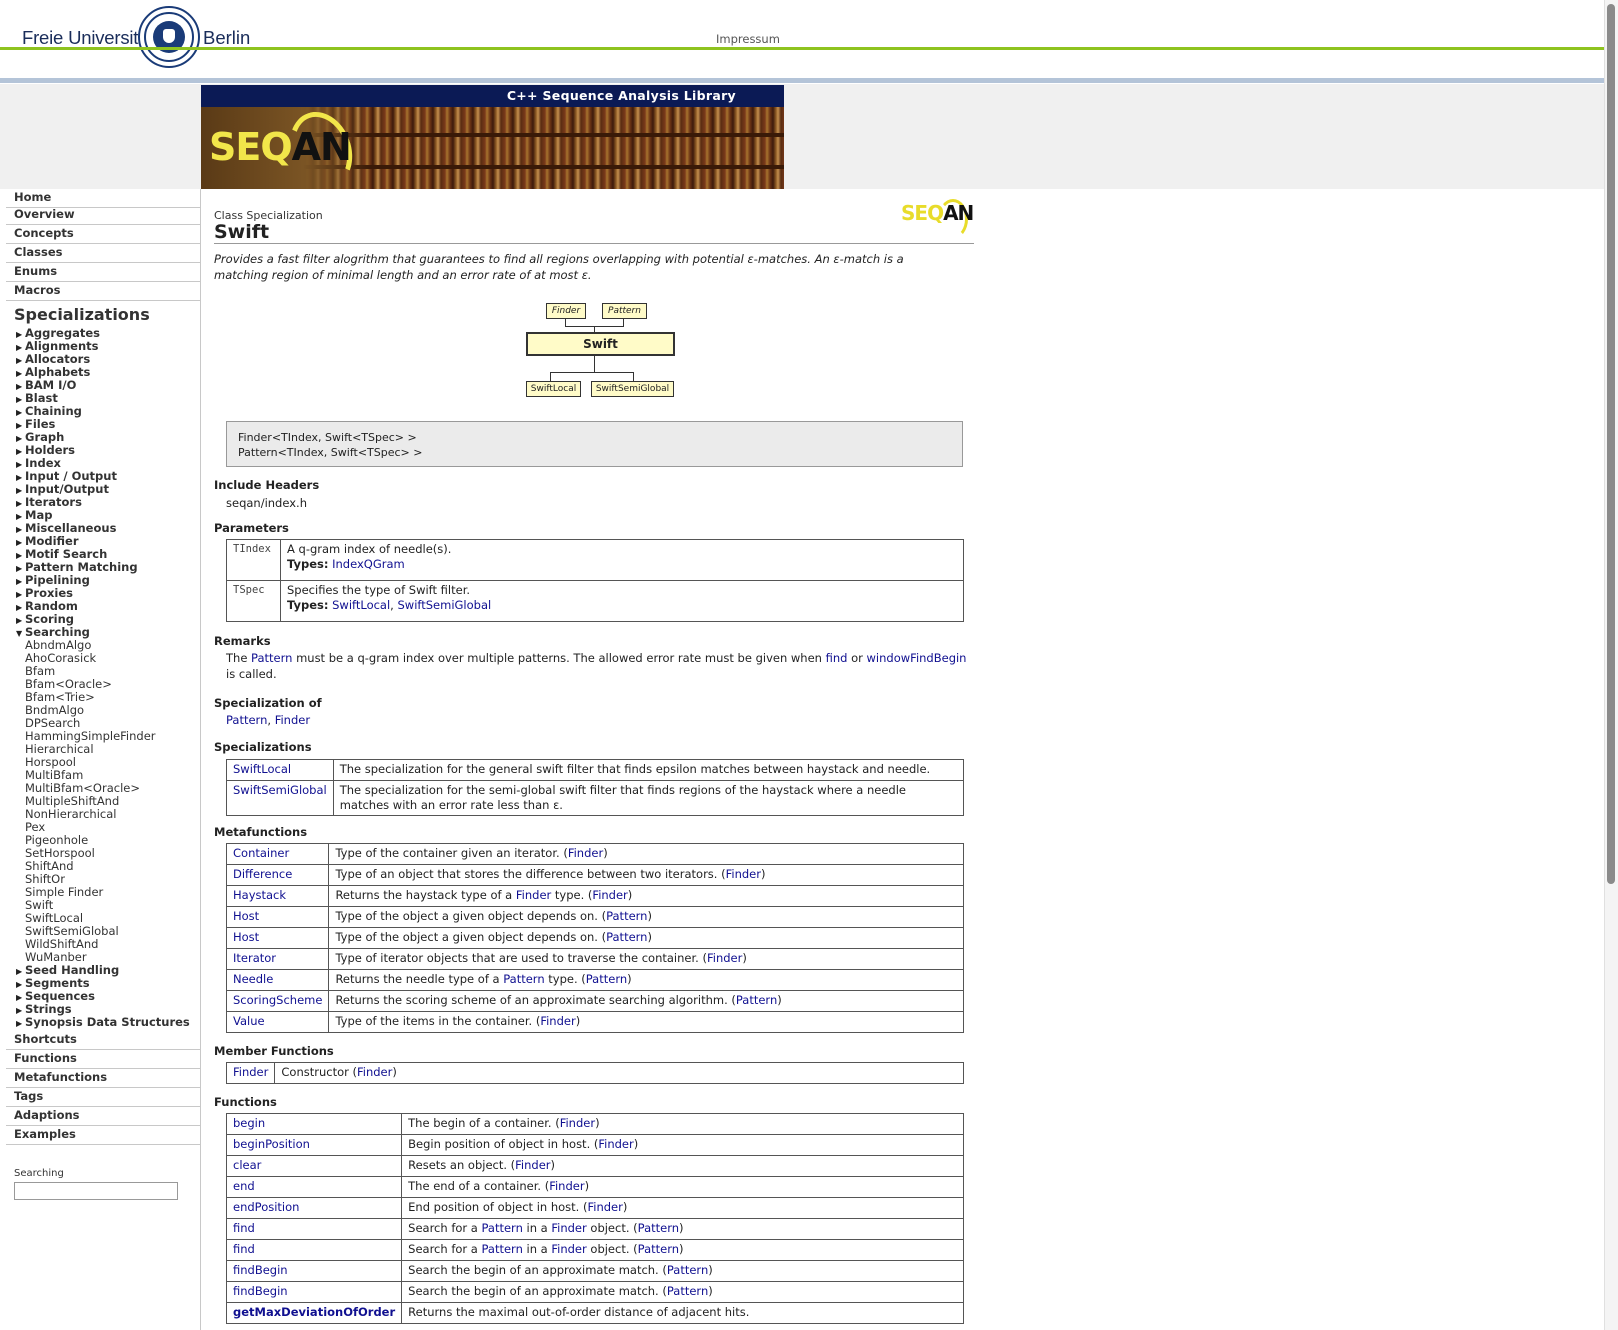 This screenshot has height=1330, width=1618. What do you see at coordinates (594, 1073) in the screenshot?
I see `table-row: Finder Constructor (Finder)` at bounding box center [594, 1073].